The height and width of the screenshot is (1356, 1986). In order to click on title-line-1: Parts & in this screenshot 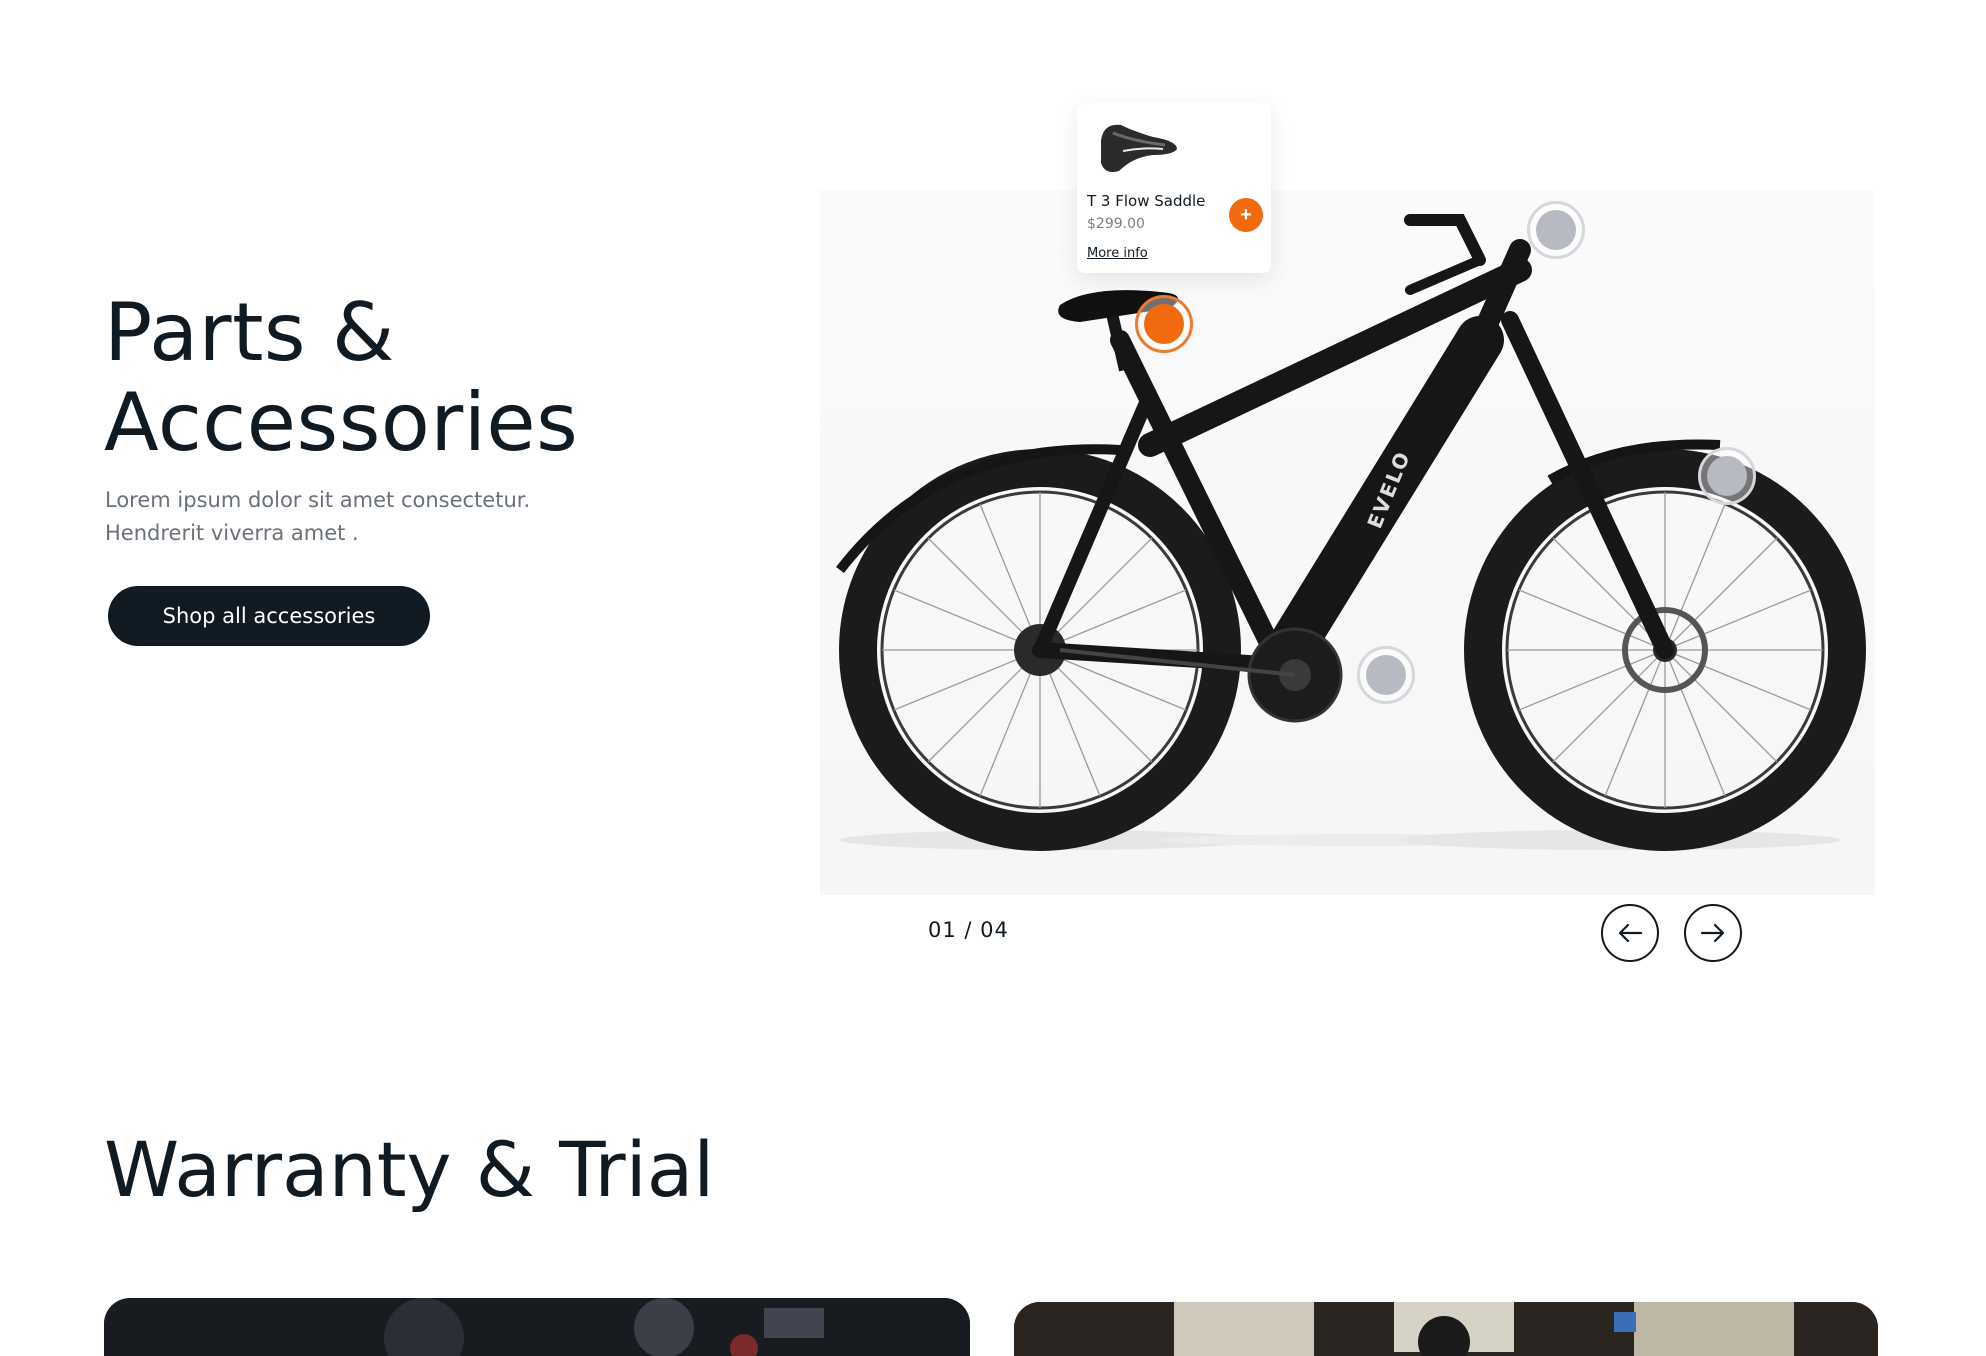, I will do `click(249, 332)`.